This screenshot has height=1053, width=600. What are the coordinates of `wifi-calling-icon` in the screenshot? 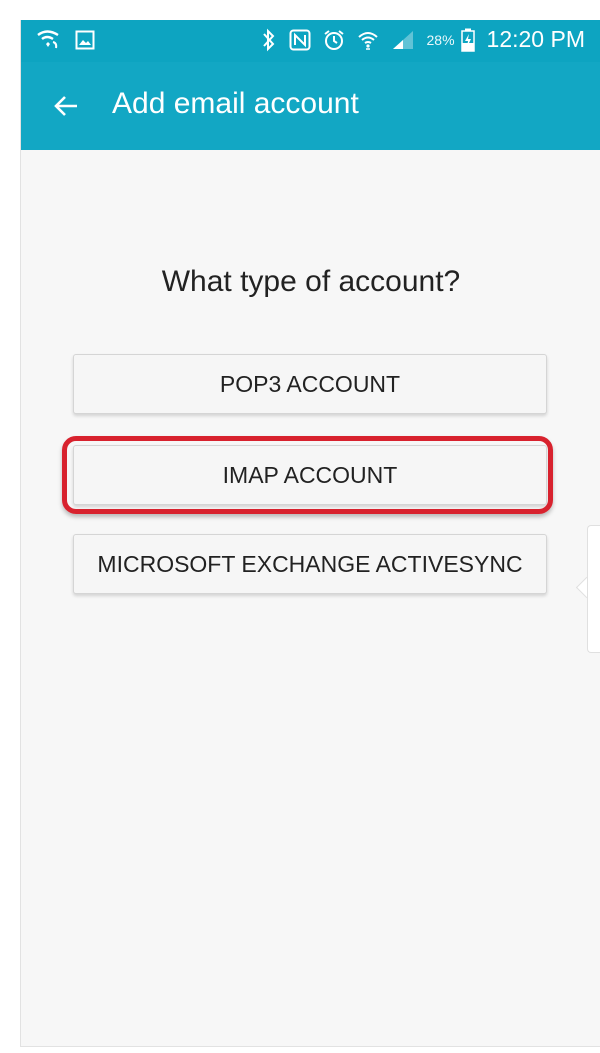 It's located at (48, 40).